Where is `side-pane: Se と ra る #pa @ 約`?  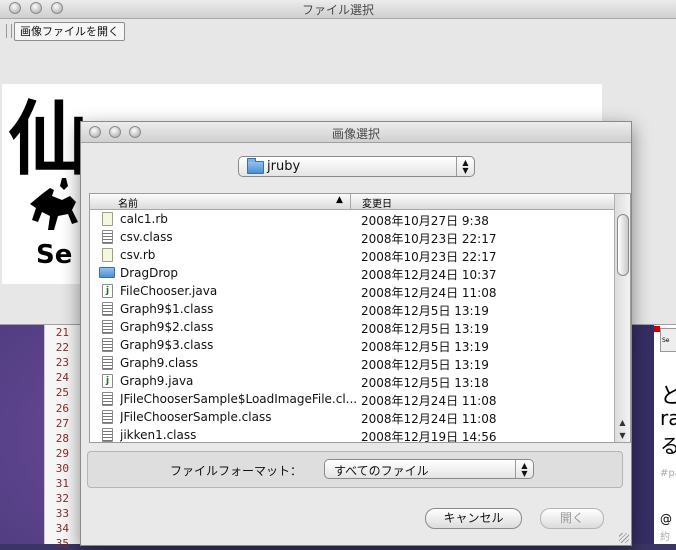
side-pane: Se と ra る #pa @ 約 is located at coordinates (665, 433).